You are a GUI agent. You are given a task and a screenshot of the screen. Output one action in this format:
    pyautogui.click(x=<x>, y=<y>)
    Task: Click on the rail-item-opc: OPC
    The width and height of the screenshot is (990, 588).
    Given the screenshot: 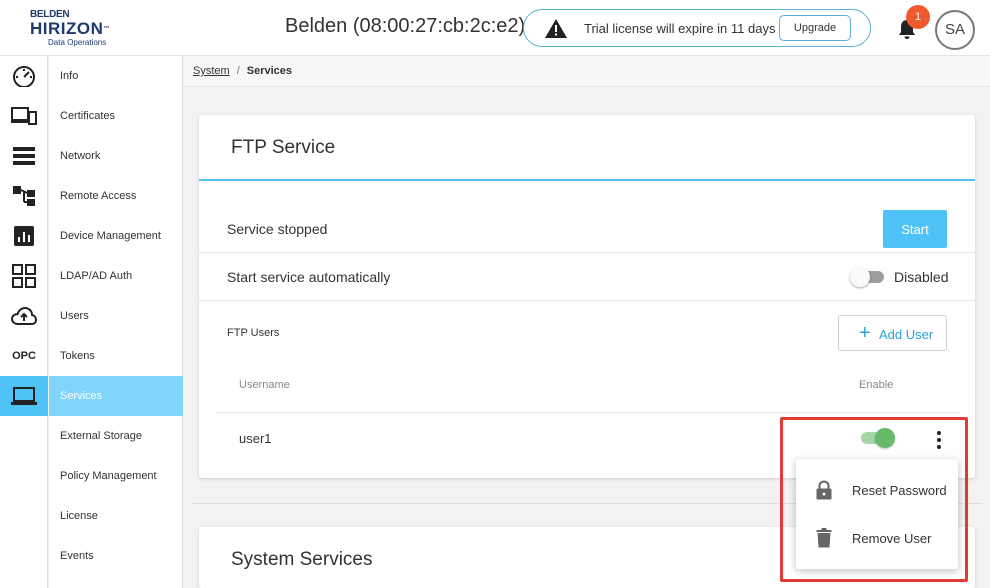 What is the action you would take?
    pyautogui.click(x=24, y=356)
    